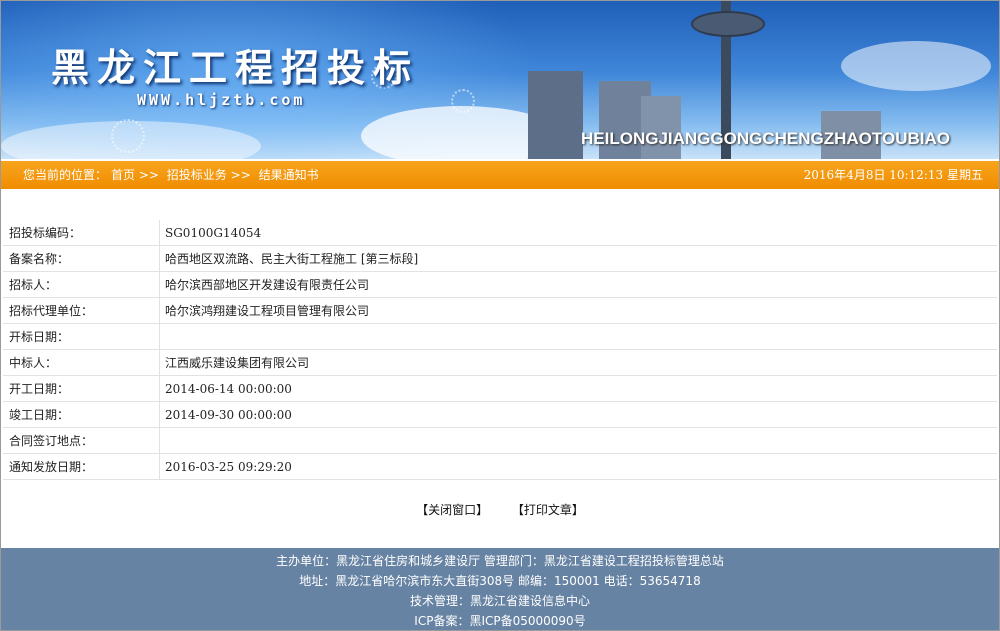 Image resolution: width=1000 pixels, height=631 pixels. Describe the element at coordinates (578, 258) in the screenshot. I see `row-value: 哈西地区双流路、民主大街工程施工 [第三标段]` at that location.